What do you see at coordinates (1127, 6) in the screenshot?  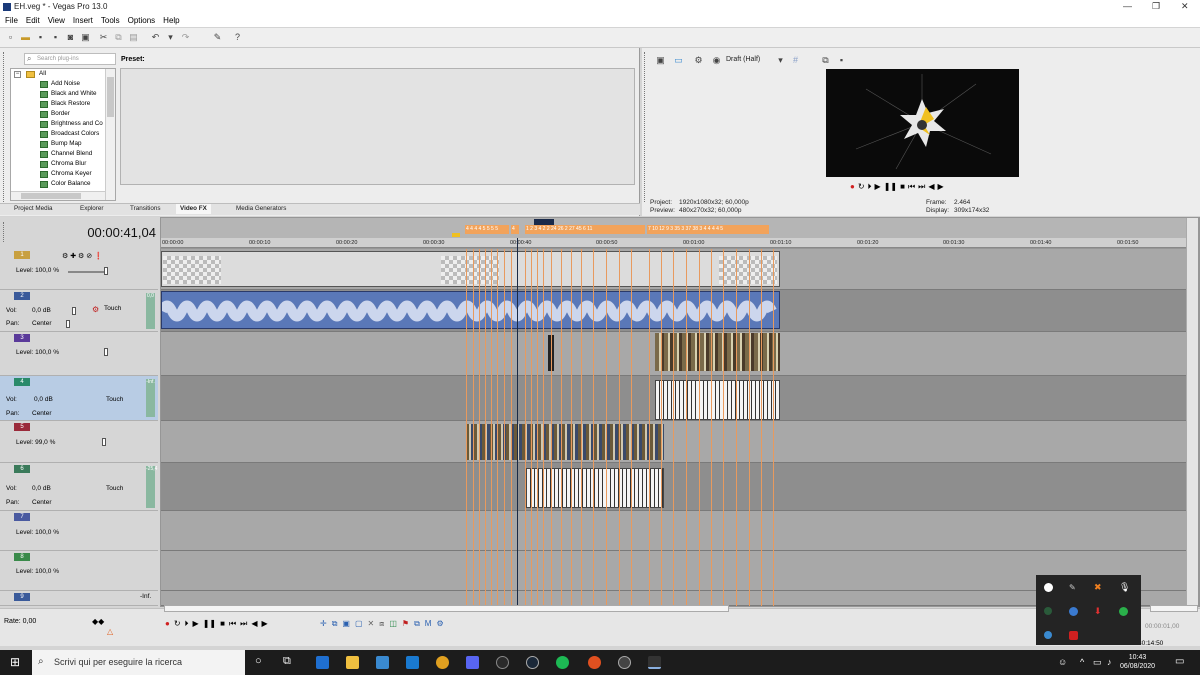 I see `minimize-icon: —` at bounding box center [1127, 6].